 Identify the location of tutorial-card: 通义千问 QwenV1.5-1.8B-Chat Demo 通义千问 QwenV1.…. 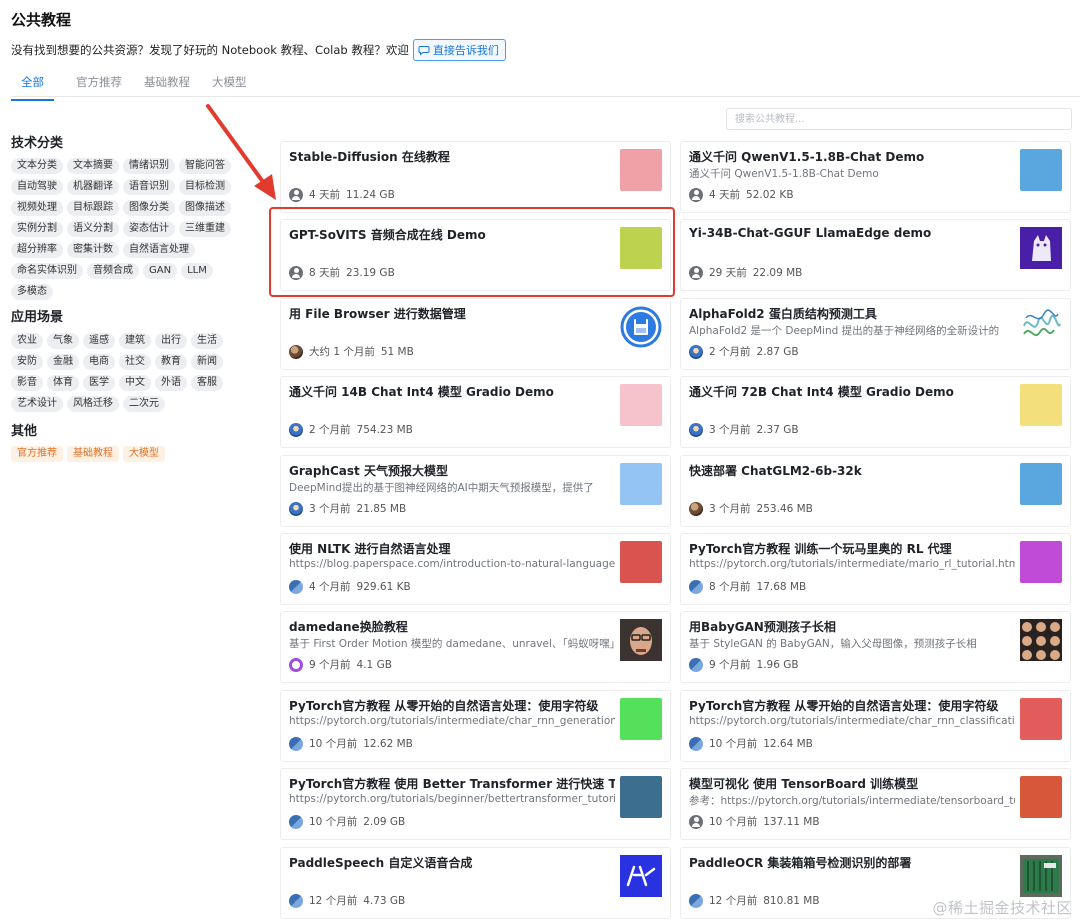
(875, 177).